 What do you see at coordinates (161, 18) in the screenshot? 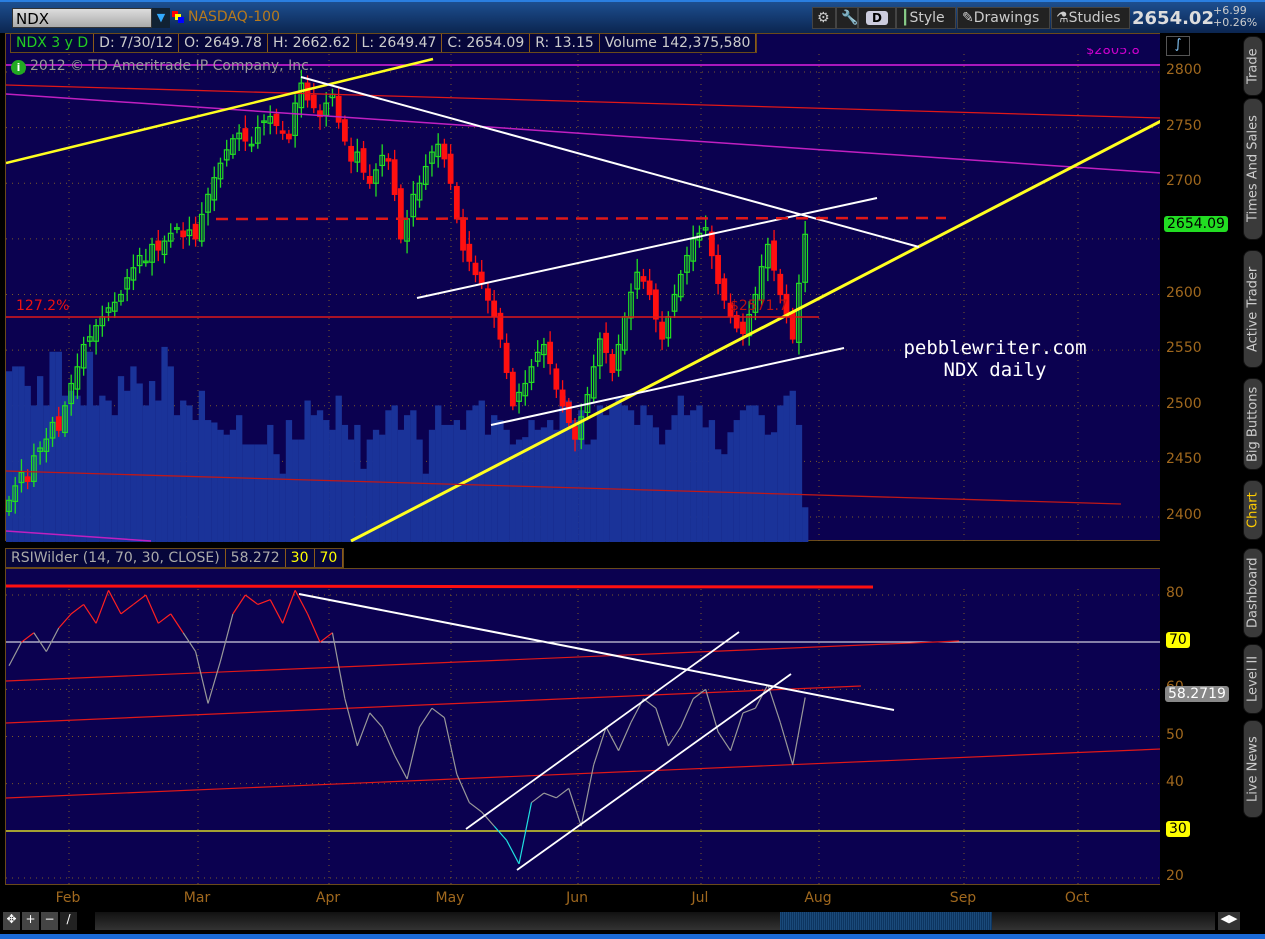
I see `symbol-dropdown-icon: ▼` at bounding box center [161, 18].